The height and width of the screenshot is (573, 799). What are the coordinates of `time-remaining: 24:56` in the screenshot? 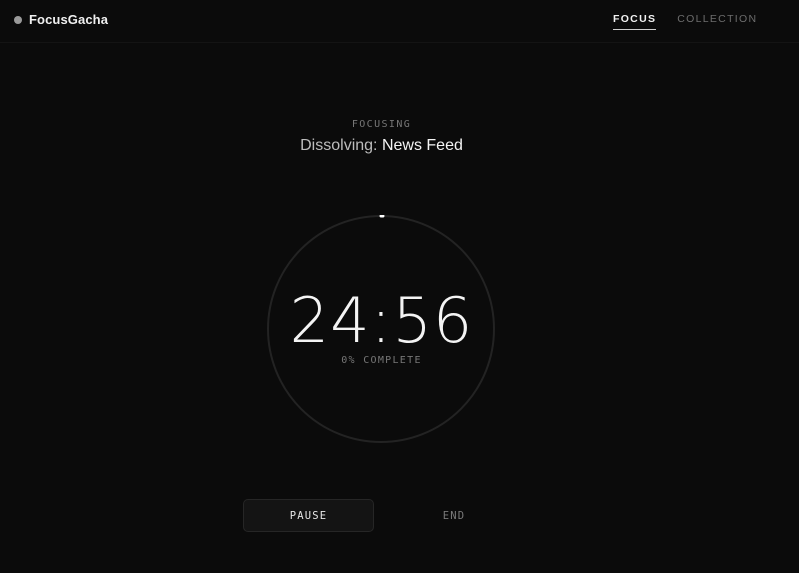 It's located at (381, 320).